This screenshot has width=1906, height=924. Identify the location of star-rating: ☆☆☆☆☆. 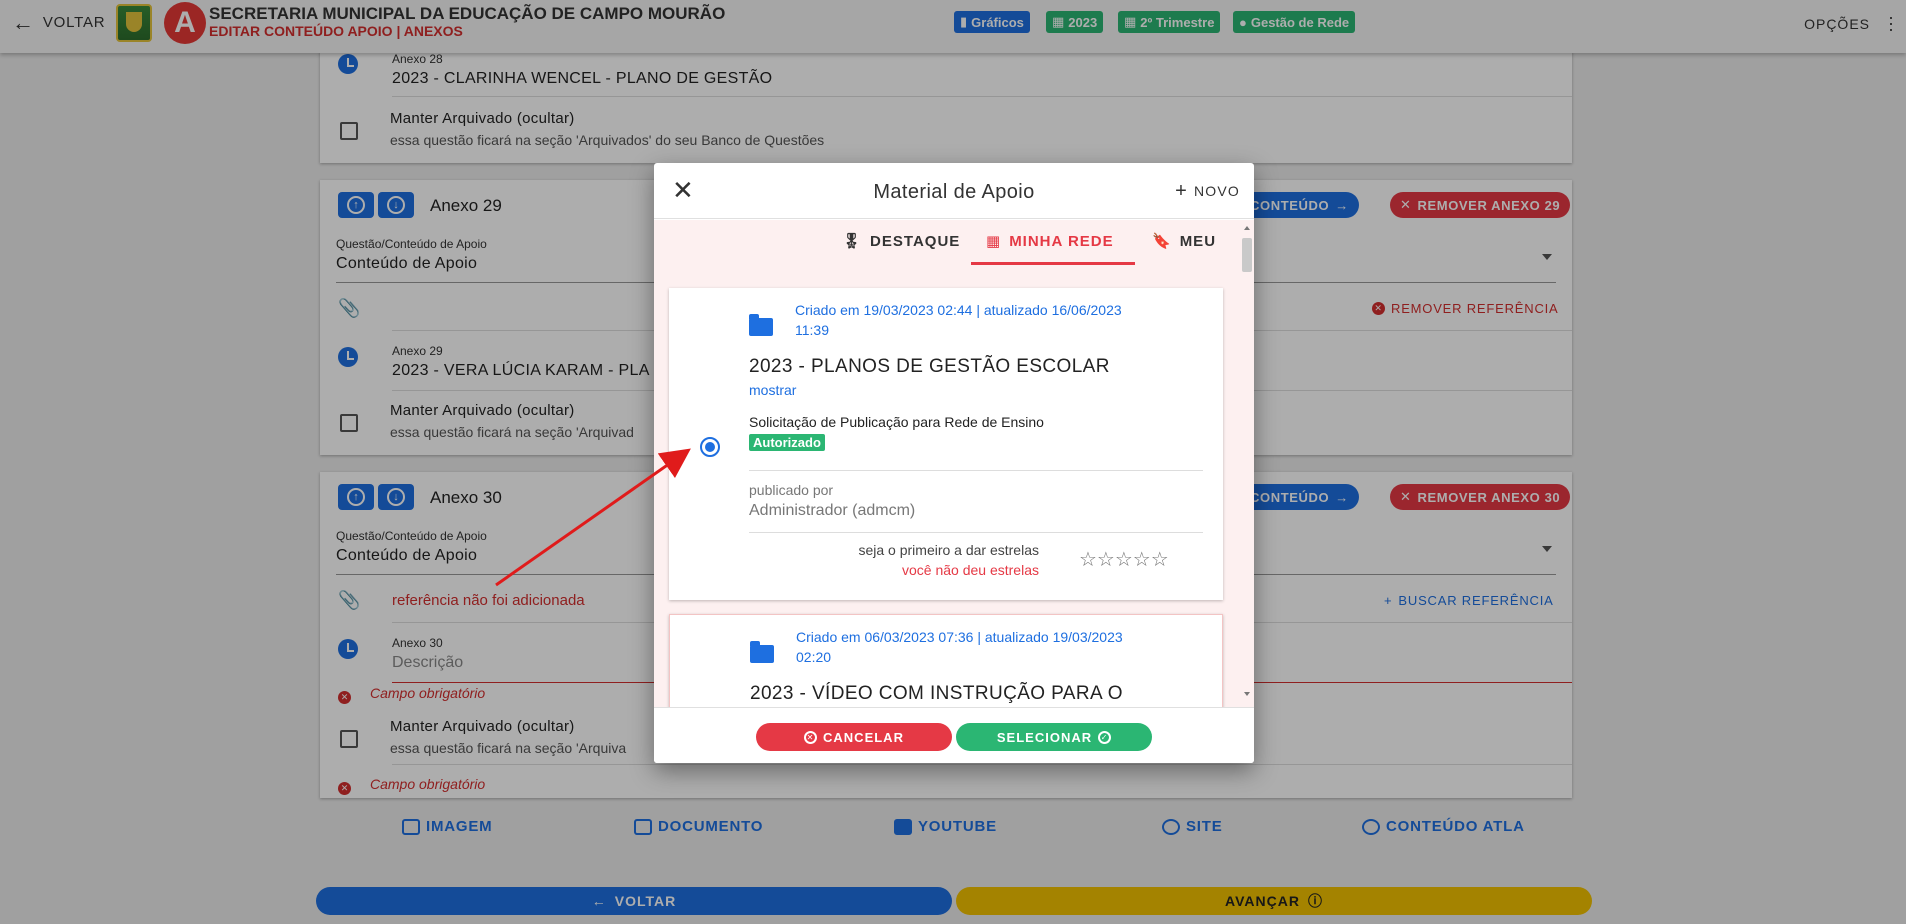
(1124, 559).